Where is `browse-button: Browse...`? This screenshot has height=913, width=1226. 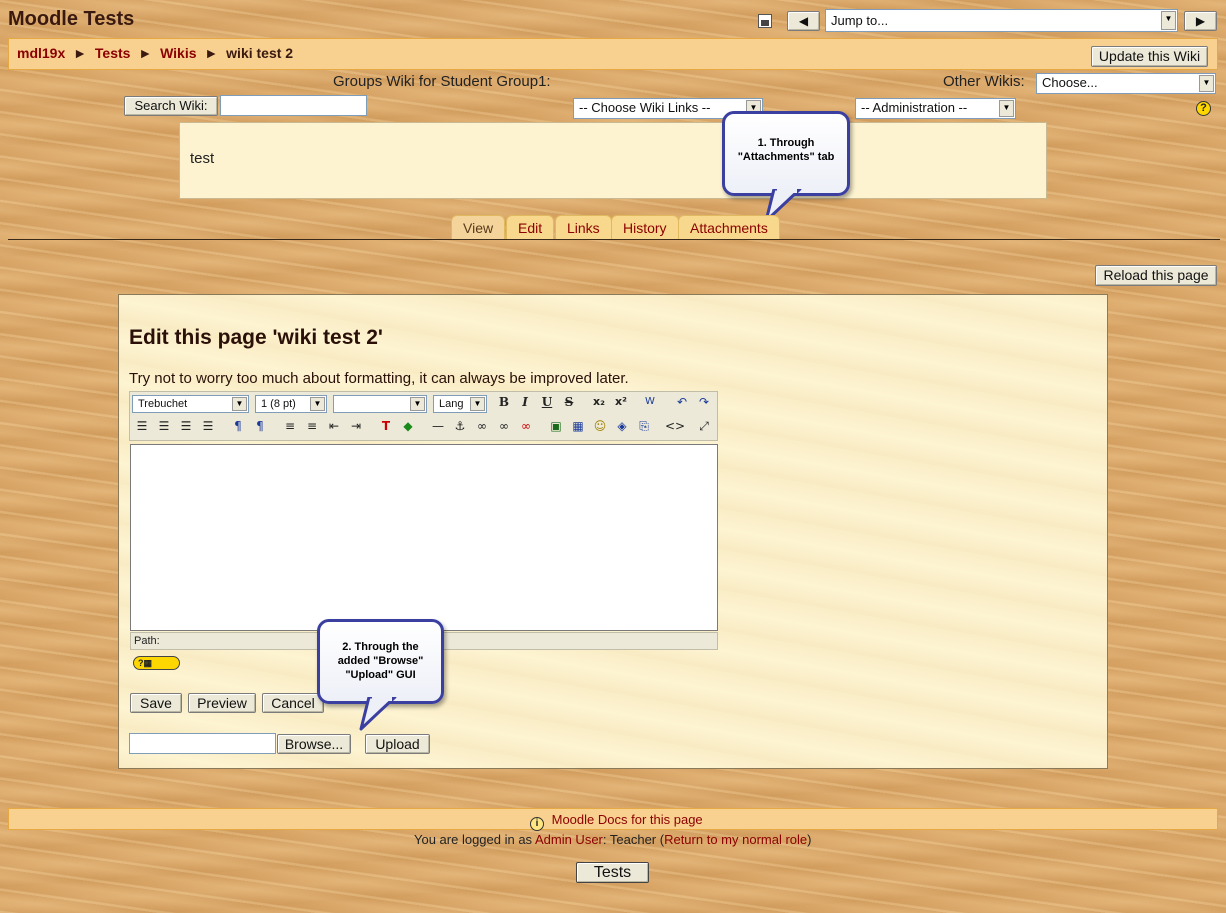
browse-button: Browse... is located at coordinates (314, 744).